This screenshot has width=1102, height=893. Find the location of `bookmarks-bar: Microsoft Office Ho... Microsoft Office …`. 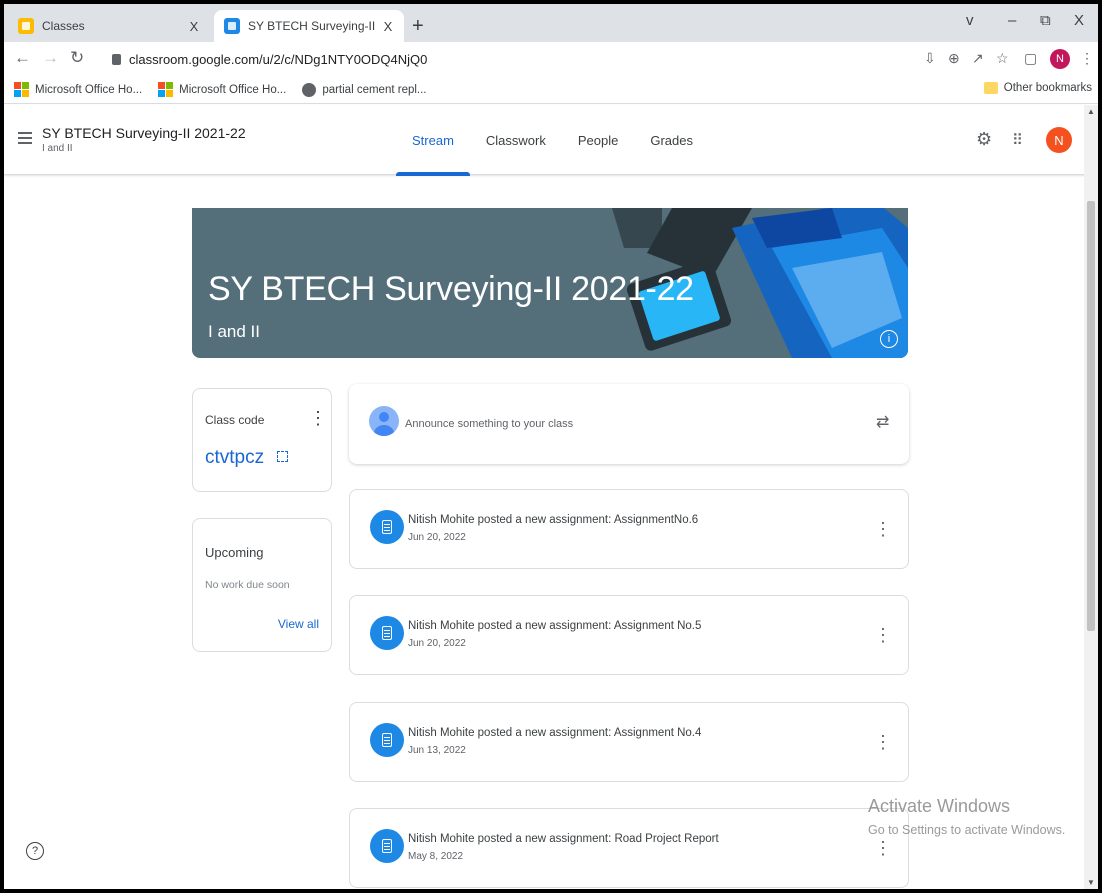

bookmarks-bar: Microsoft Office Ho... Microsoft Office … is located at coordinates (551, 90).